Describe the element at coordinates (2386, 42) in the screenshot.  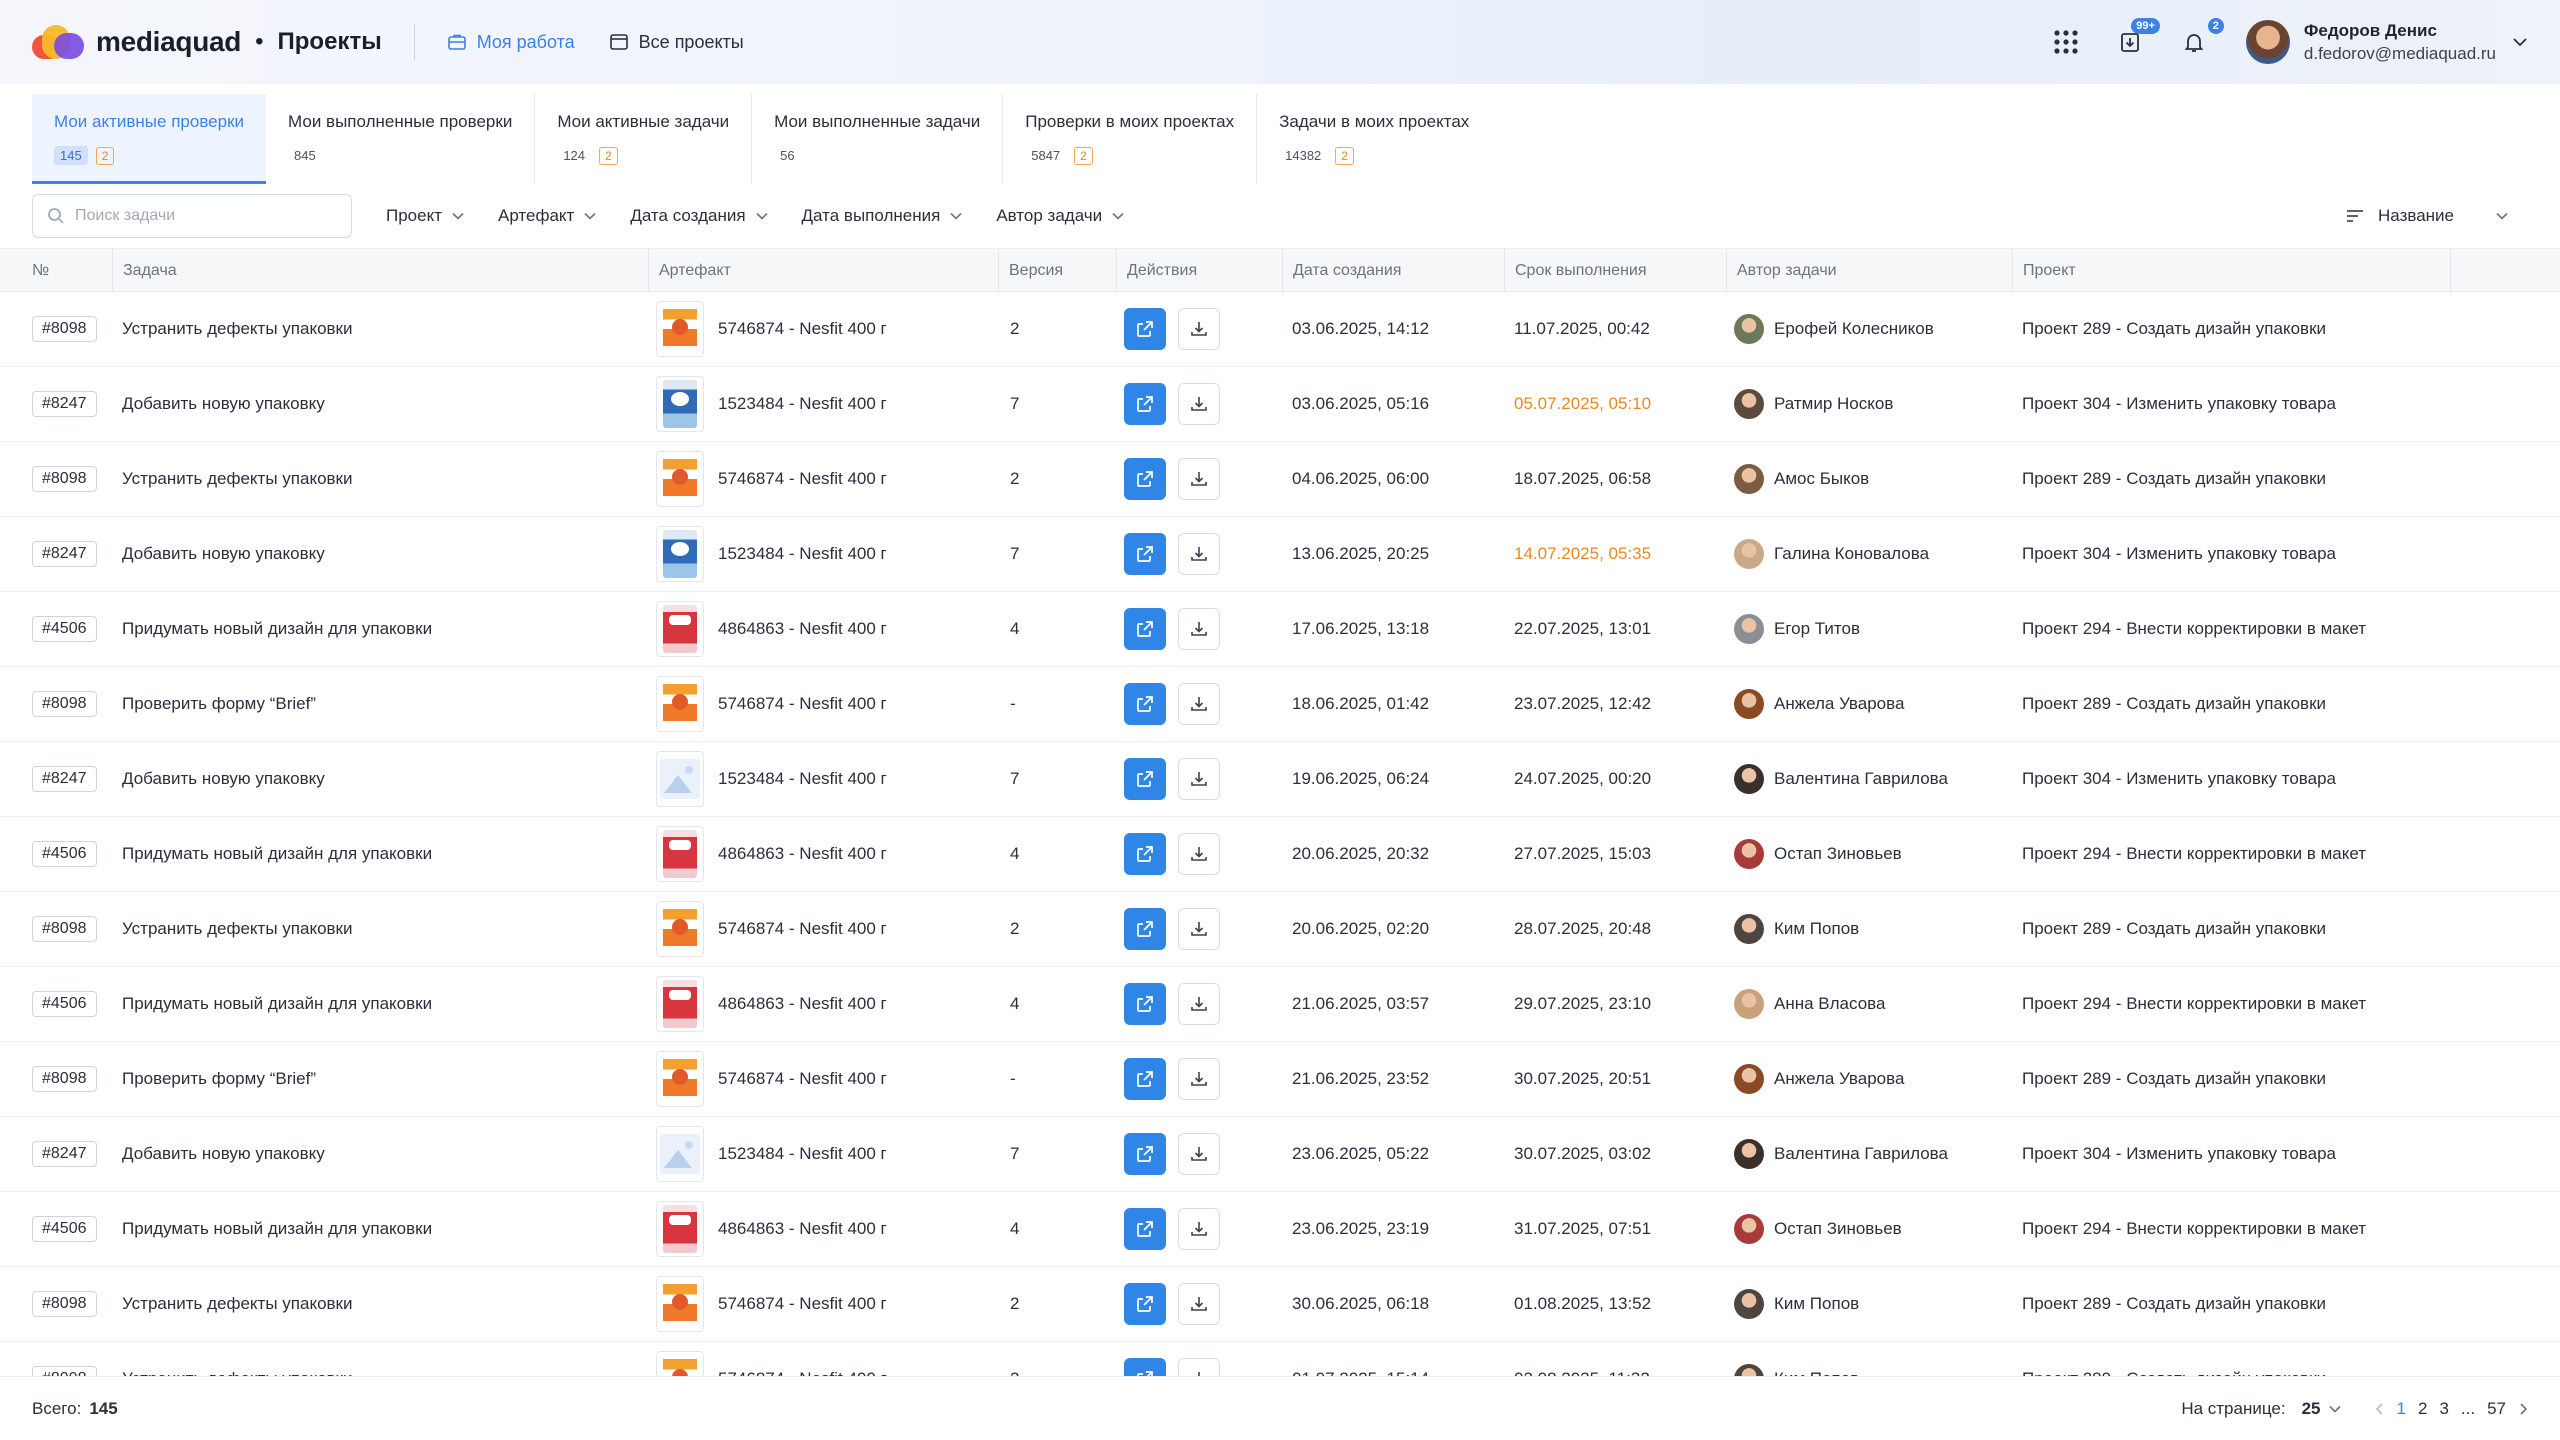
I see `user-menu: Федоров Денис d.fedorov@mediaquad.ru` at that location.